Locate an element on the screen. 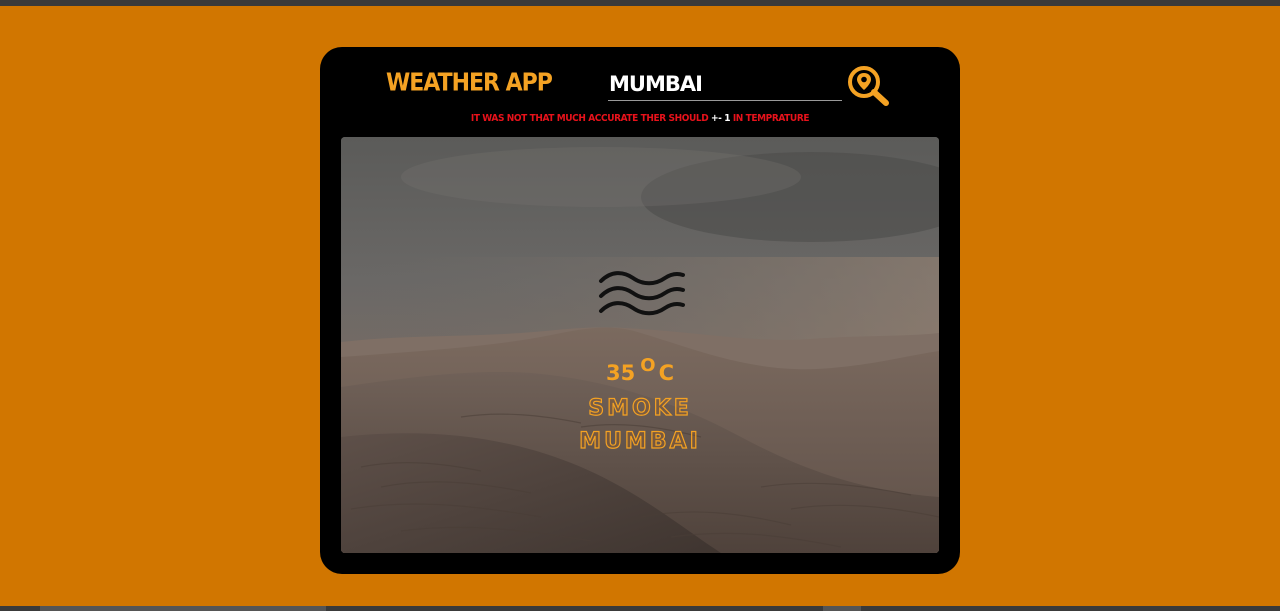  search-location-icon is located at coordinates (868, 86).